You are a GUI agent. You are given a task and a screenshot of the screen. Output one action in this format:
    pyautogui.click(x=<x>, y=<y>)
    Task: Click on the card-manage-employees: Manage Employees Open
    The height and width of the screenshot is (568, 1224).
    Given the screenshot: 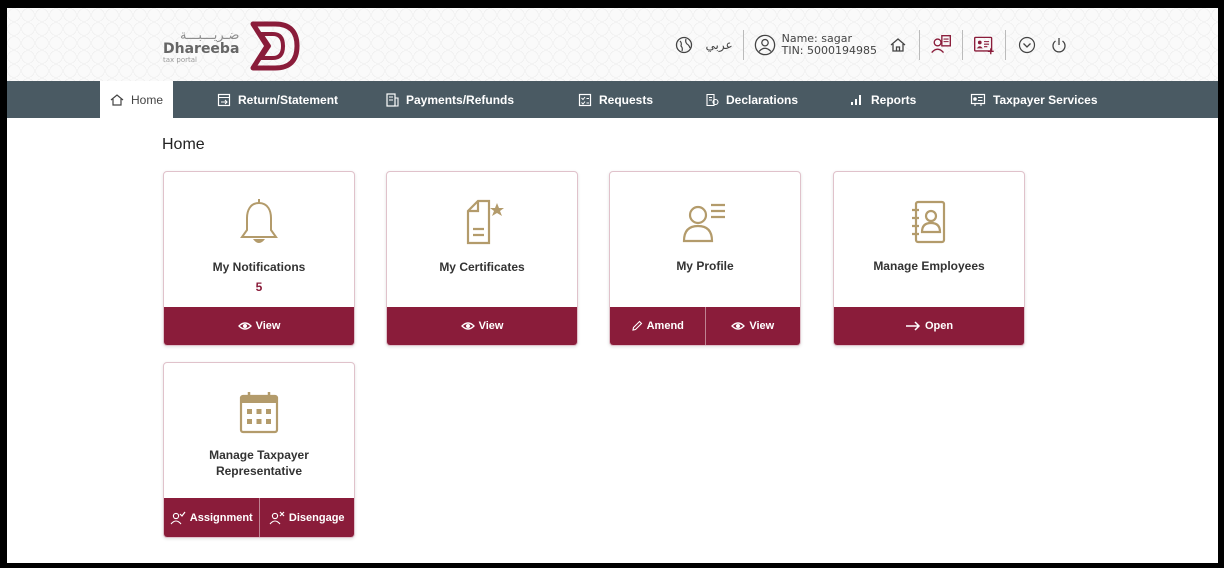 What is the action you would take?
    pyautogui.click(x=929, y=258)
    